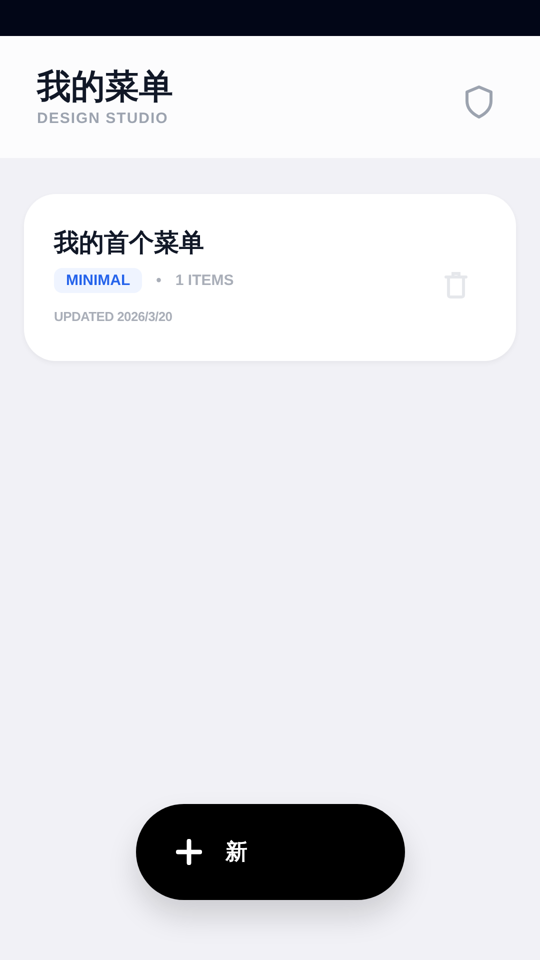  Describe the element at coordinates (270, 852) in the screenshot. I see `new-menu-button: 新` at that location.